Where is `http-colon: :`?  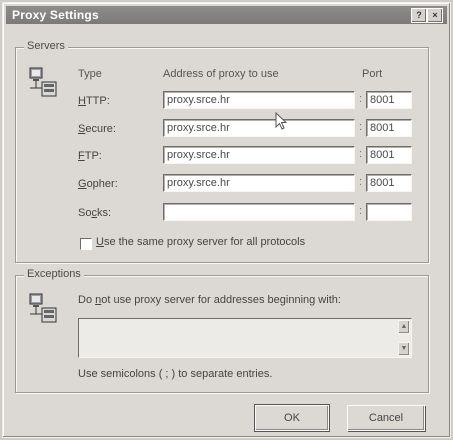 http-colon: : is located at coordinates (361, 99).